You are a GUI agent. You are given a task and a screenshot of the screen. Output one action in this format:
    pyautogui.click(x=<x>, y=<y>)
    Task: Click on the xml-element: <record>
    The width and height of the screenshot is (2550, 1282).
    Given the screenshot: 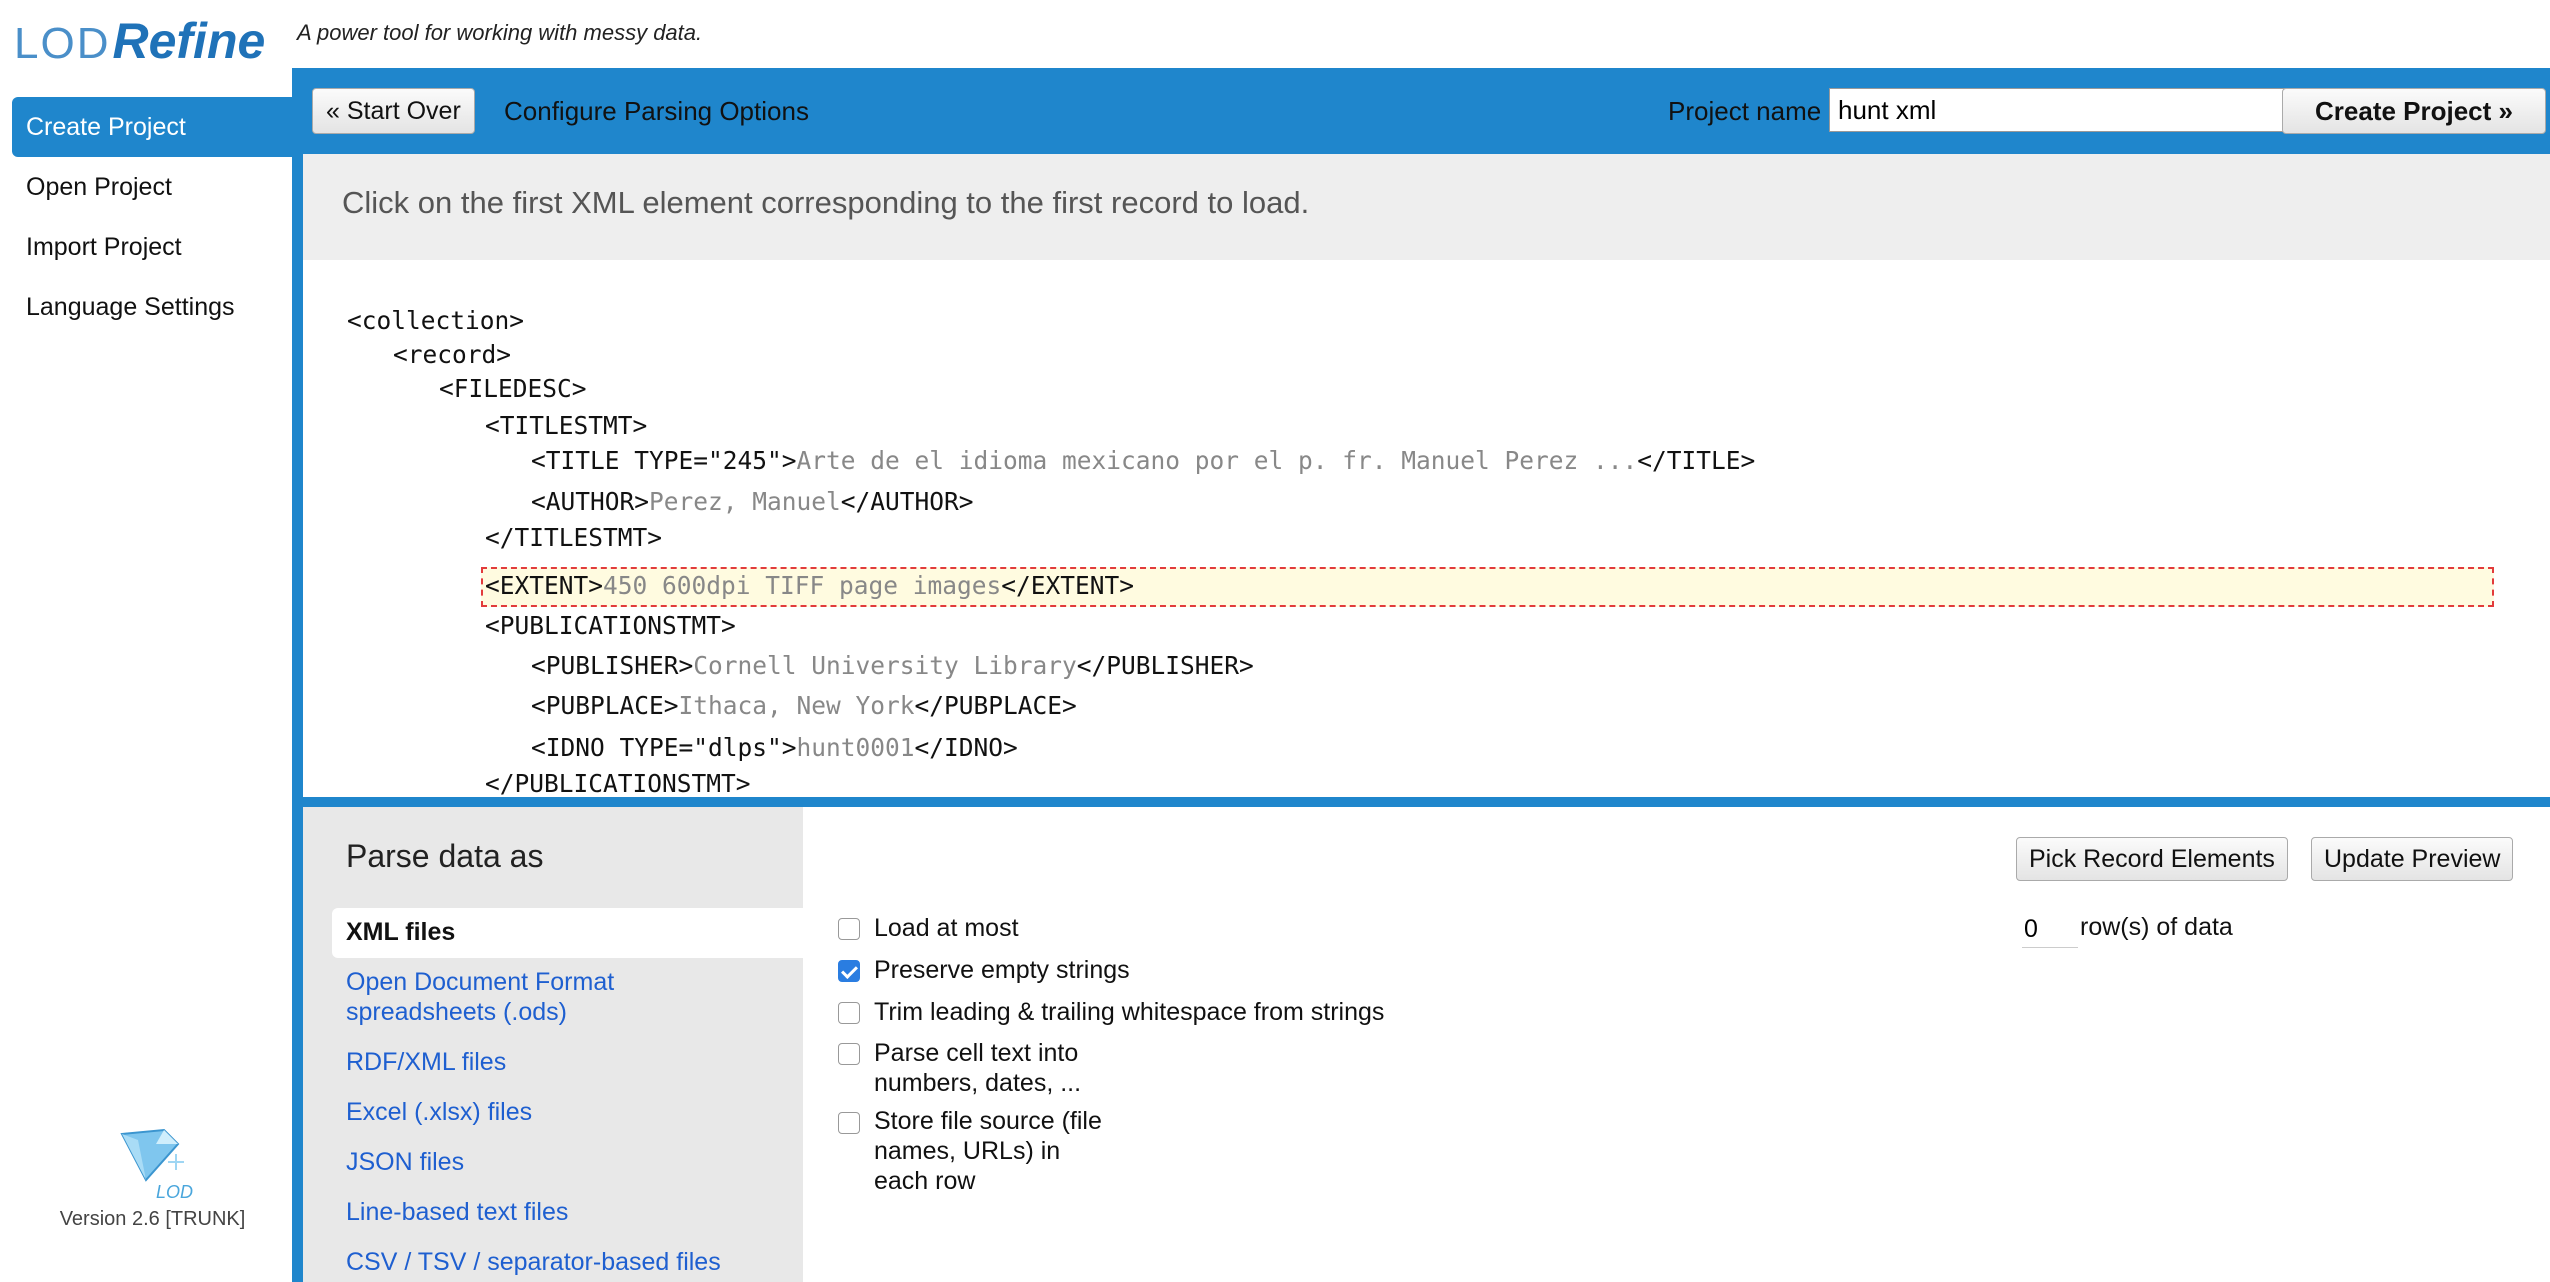 What is the action you would take?
    pyautogui.click(x=452, y=355)
    